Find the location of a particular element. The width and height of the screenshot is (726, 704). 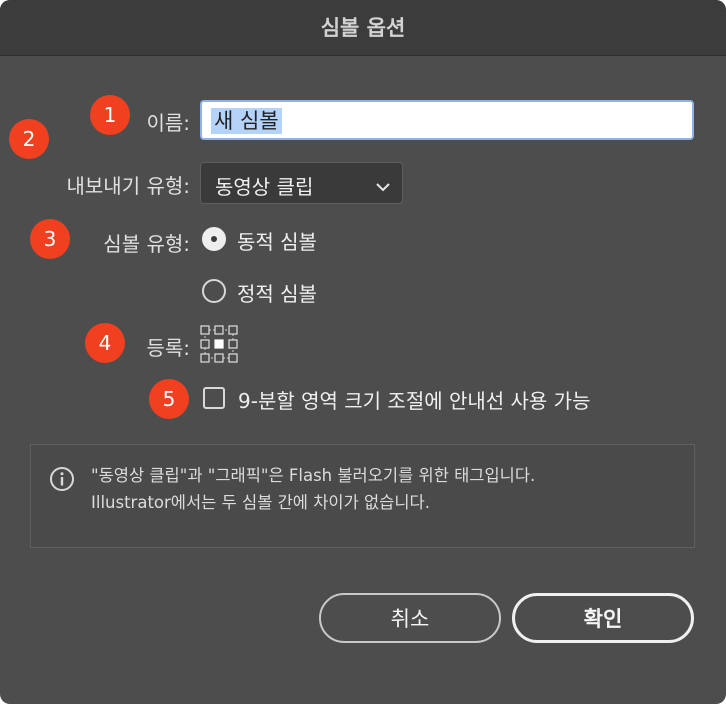

name-label: 이름: is located at coordinates (168, 123).